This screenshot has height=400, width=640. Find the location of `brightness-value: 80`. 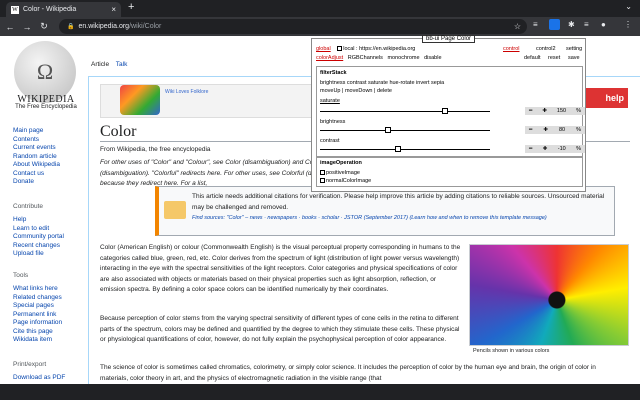

brightness-value: 80 is located at coordinates (562, 130).